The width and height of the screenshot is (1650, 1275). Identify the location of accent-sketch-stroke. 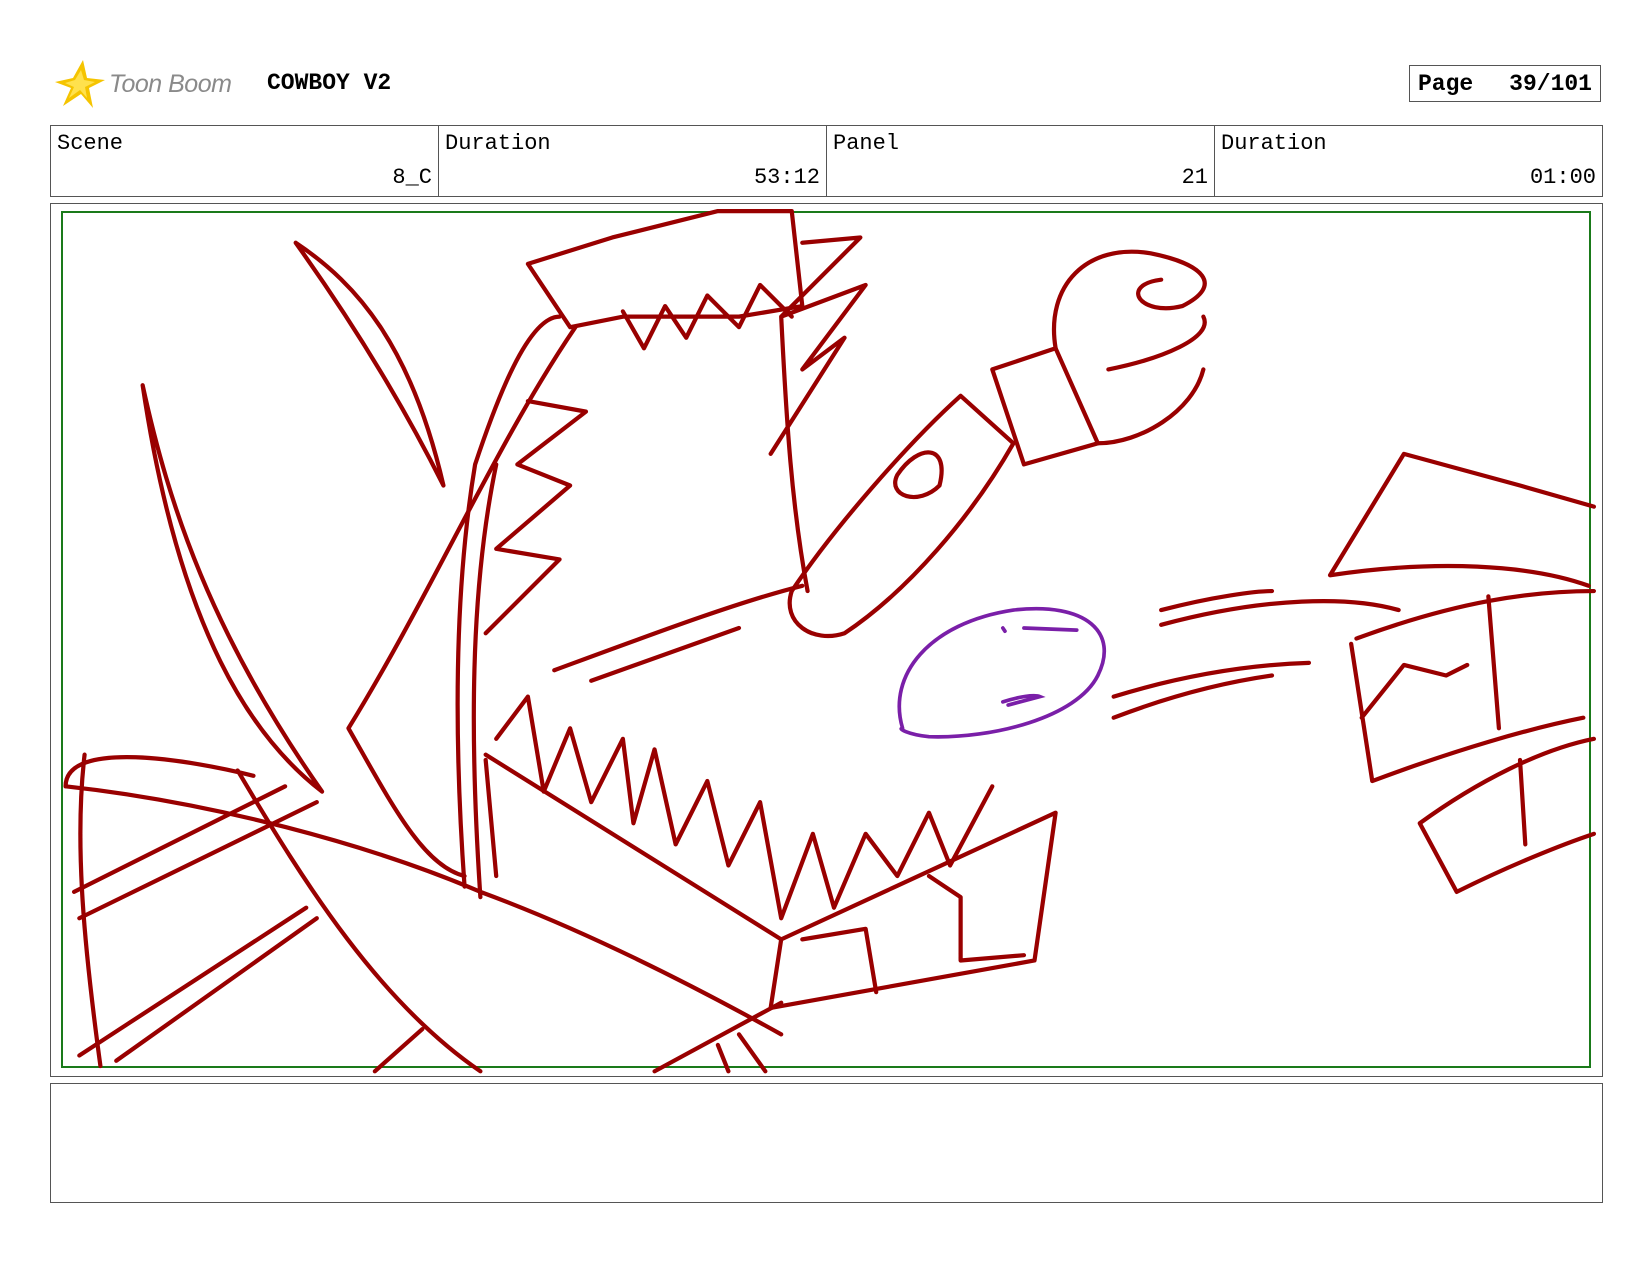
(1039, 666).